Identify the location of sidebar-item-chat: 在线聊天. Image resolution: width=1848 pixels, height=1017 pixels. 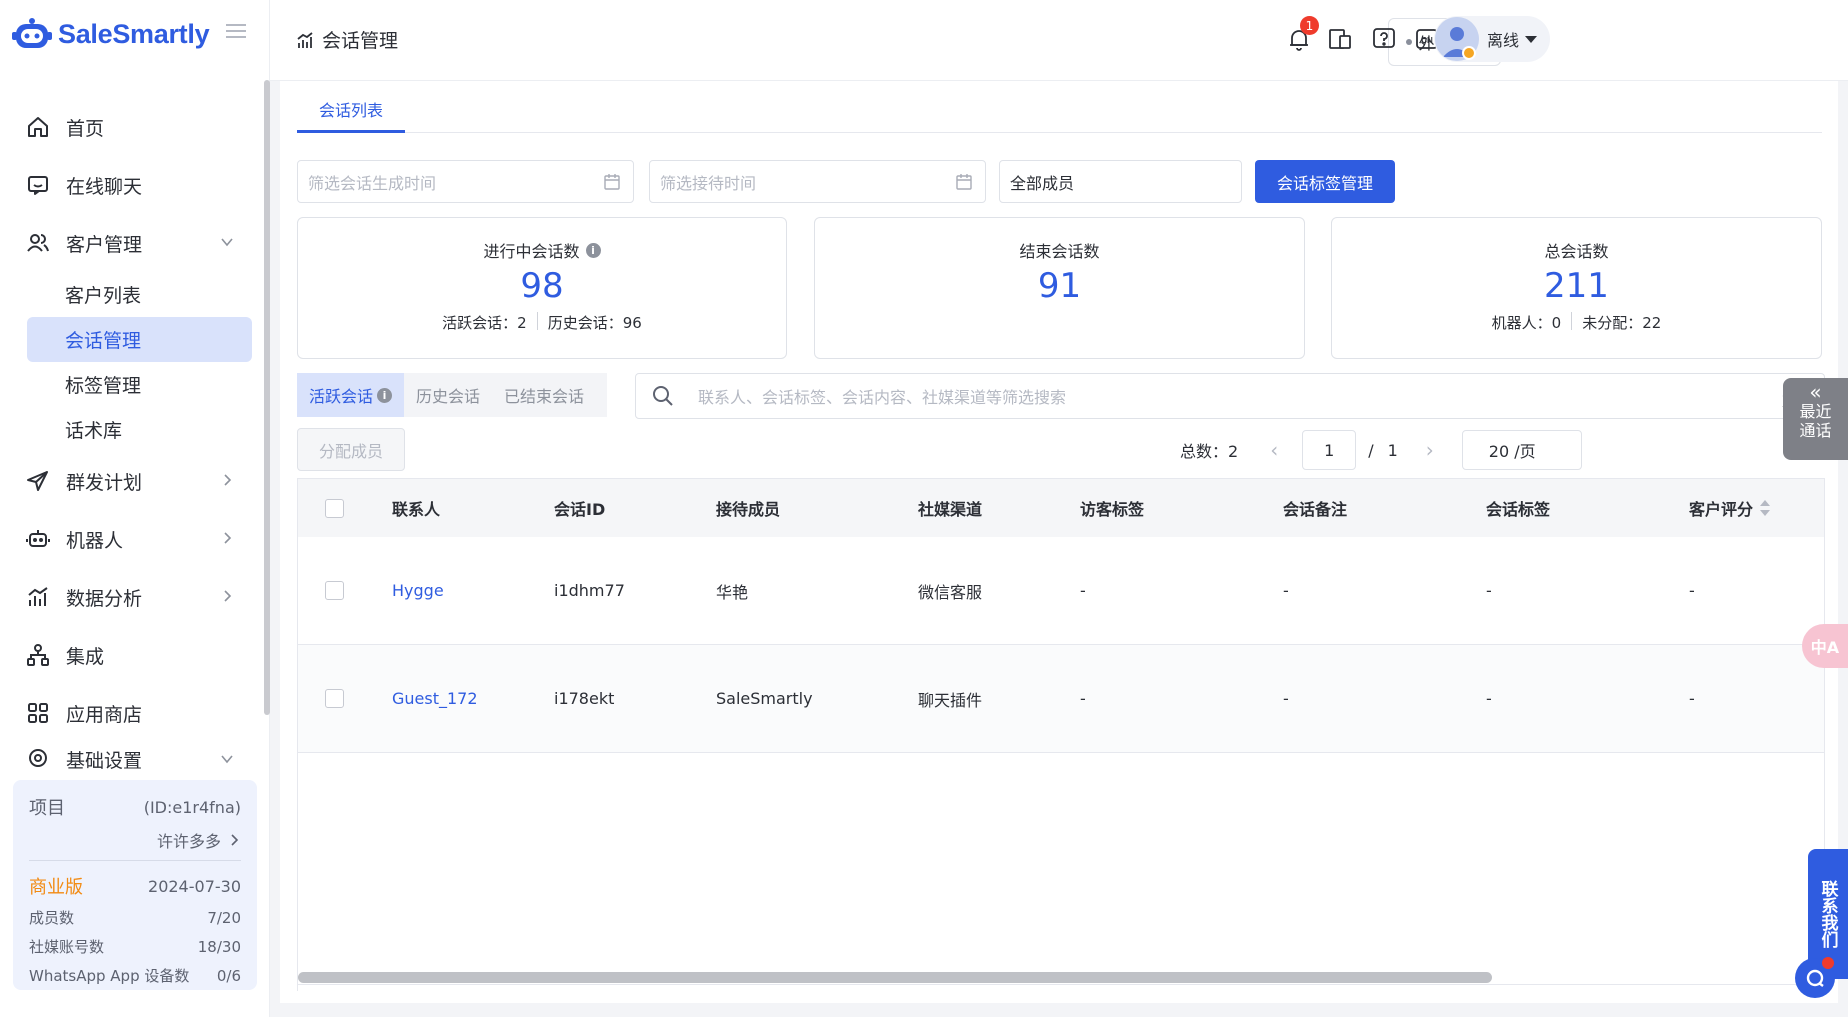
(131, 185).